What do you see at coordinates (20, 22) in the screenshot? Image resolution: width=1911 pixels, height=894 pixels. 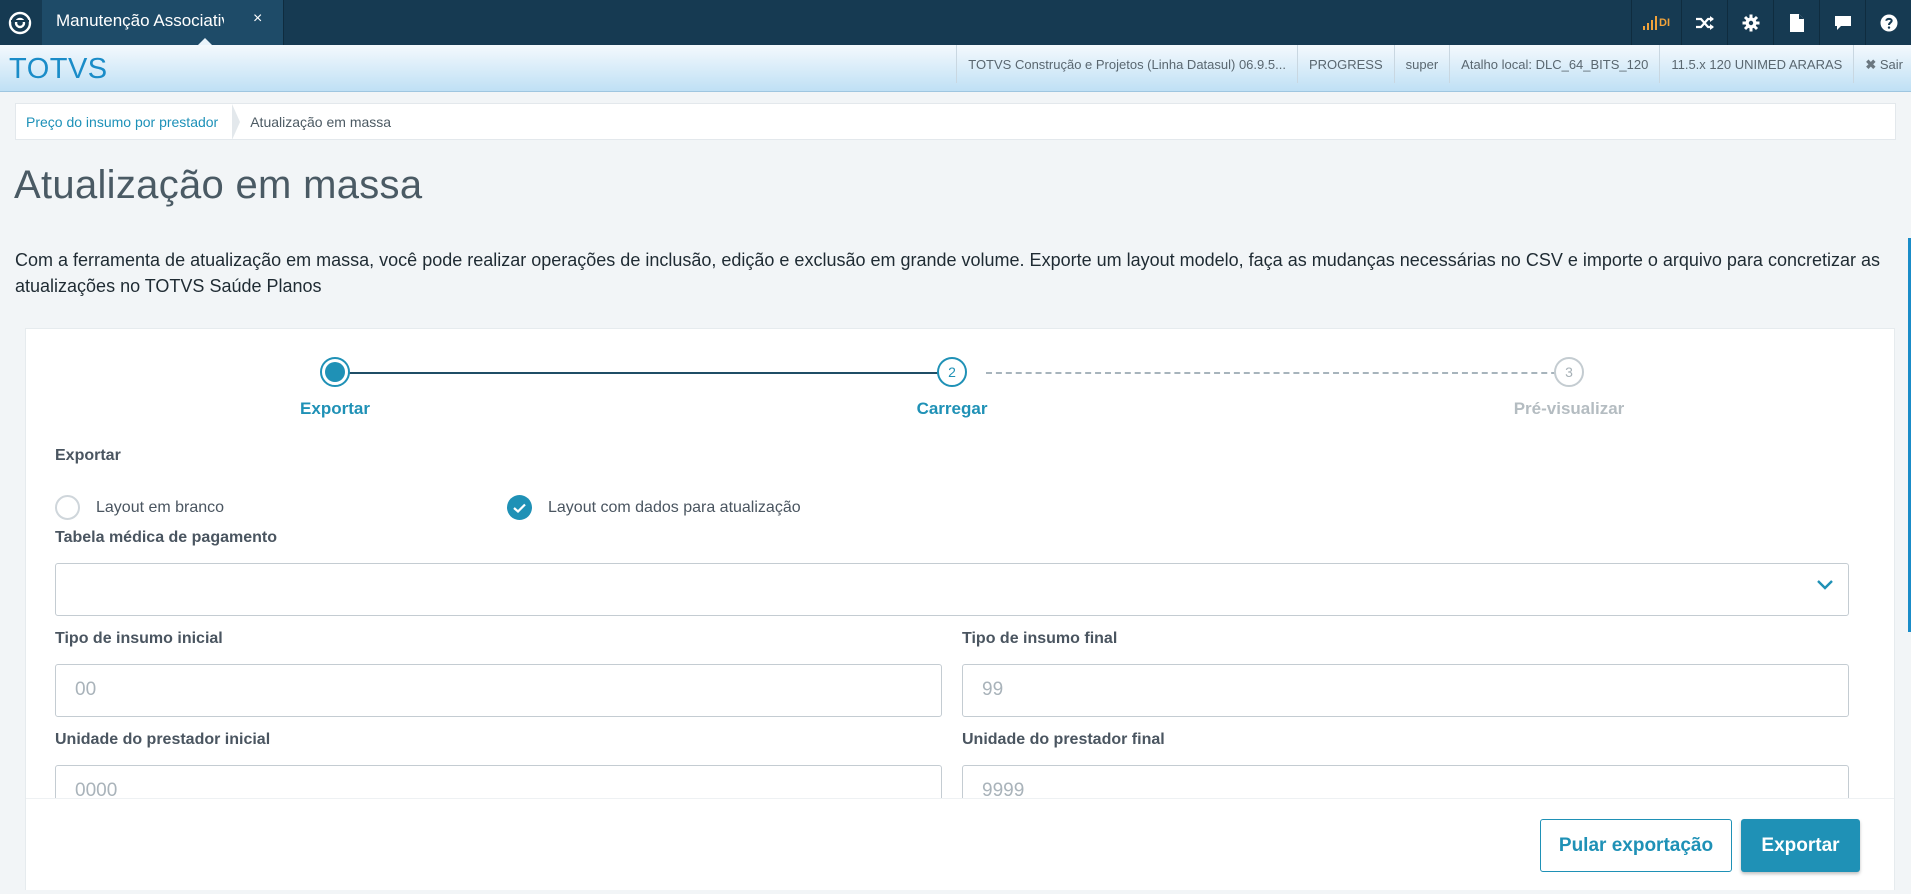 I see `totvs-logo-icon` at bounding box center [20, 22].